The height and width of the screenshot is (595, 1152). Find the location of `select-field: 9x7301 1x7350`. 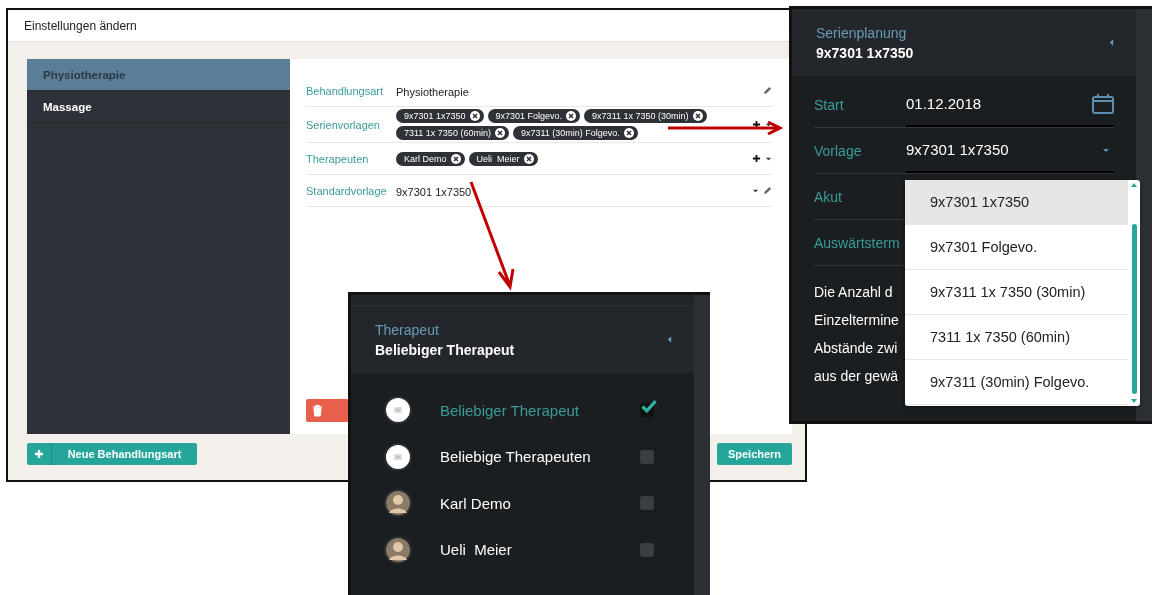

select-field: 9x7301 1x7350 is located at coordinates (1010, 150).